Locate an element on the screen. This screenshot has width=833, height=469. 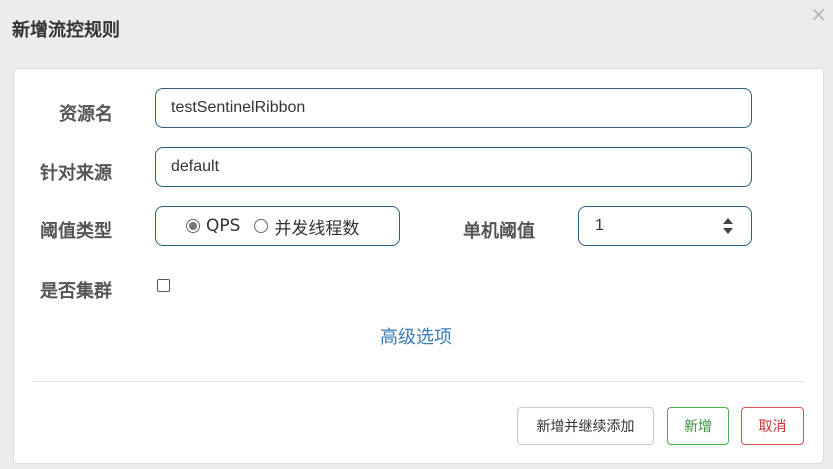
grade-option-qps-label: QPS is located at coordinates (223, 226).